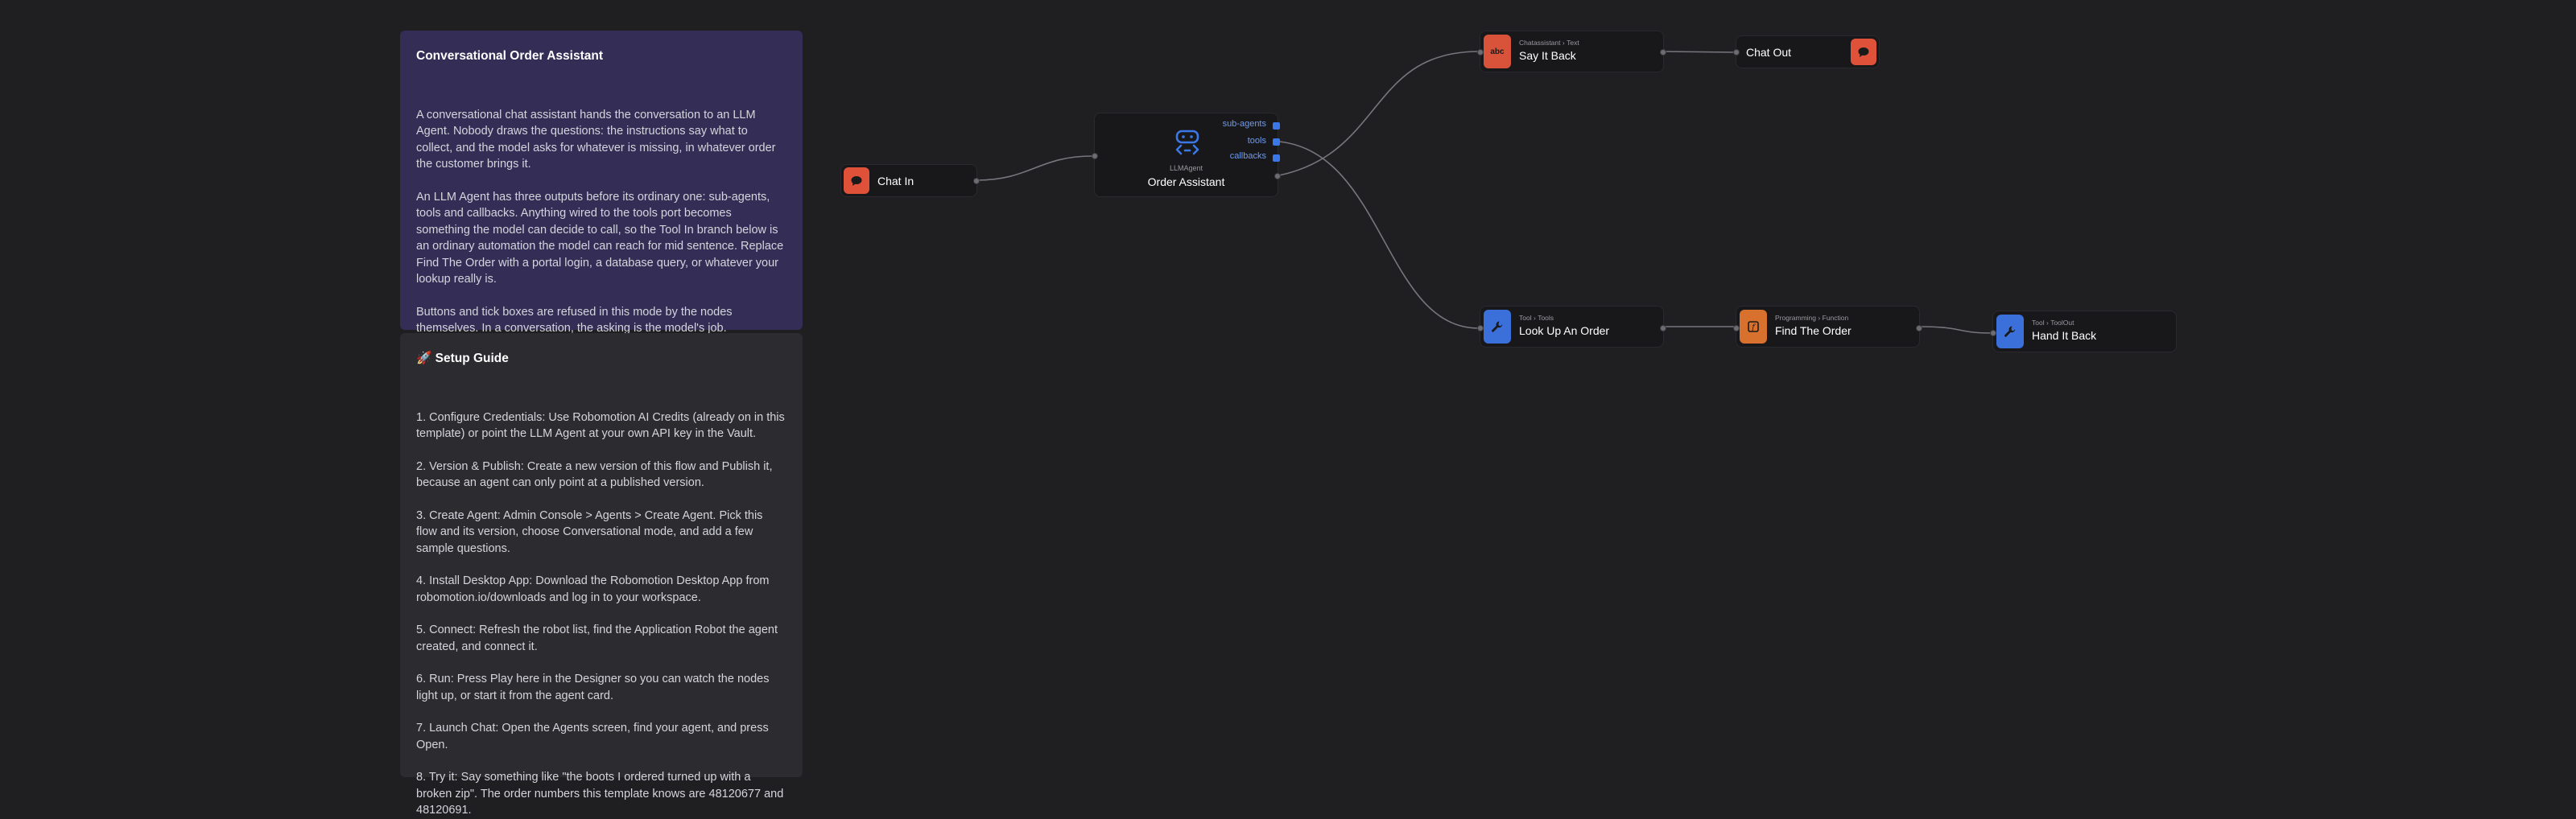 The image size is (2576, 819). Describe the element at coordinates (1186, 181) in the screenshot. I see `agent-title: Order Assistant` at that location.